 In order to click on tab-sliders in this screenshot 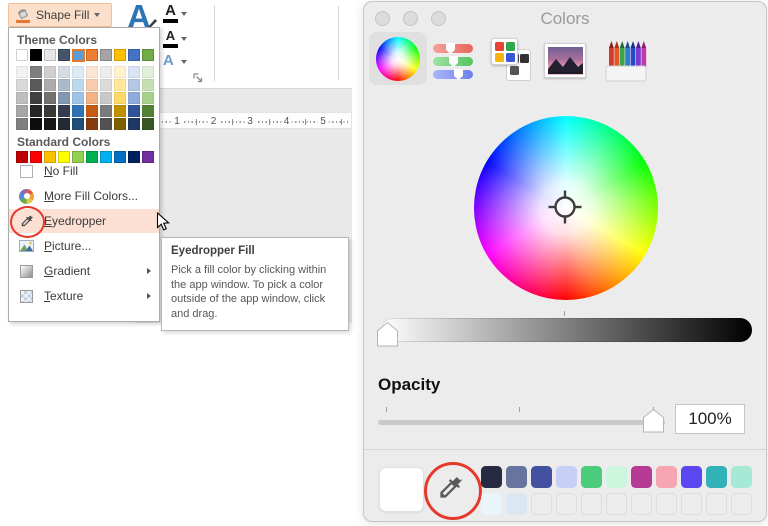, I will do `click(453, 61)`.